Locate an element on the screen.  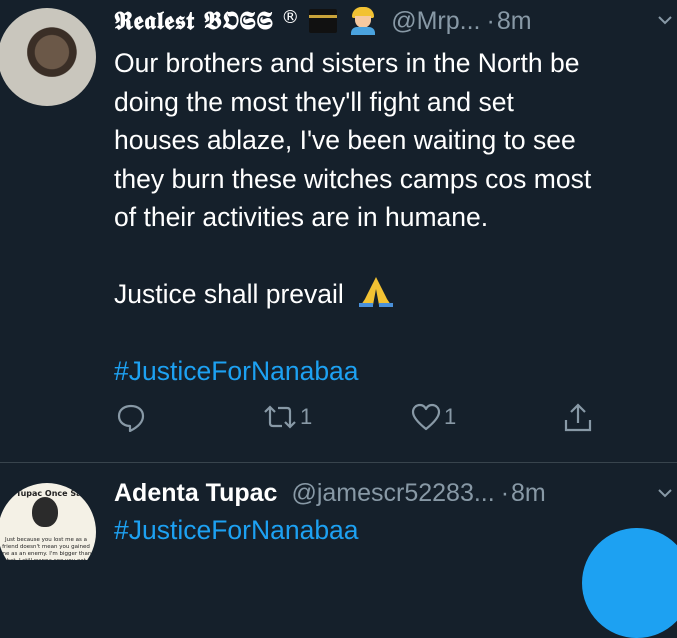
tweet-header: 𝕽𝖊𝖆𝖑𝖊𝖘𝖙 𝕭𝕺𝕾𝕾 ® @Mrp... · 8m is located at coordinates (323, 21).